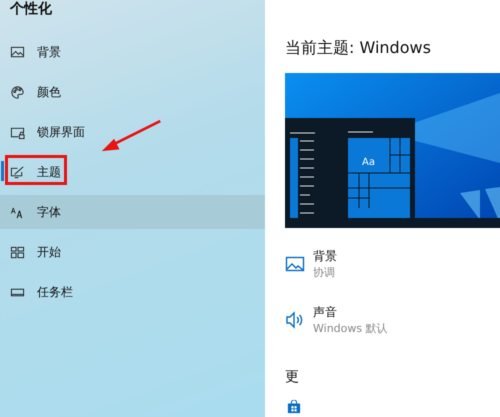 This screenshot has height=417, width=500. What do you see at coordinates (292, 377) in the screenshot?
I see `section-heading: 更` at bounding box center [292, 377].